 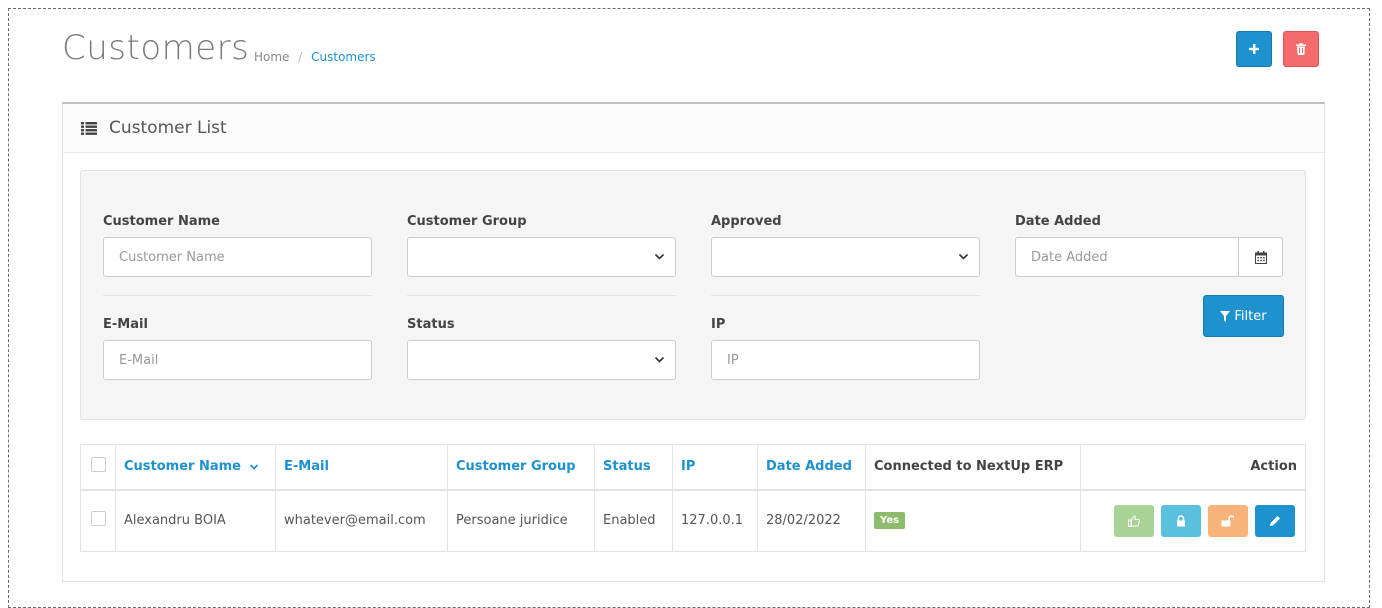 What do you see at coordinates (89, 128) in the screenshot?
I see `list-icon` at bounding box center [89, 128].